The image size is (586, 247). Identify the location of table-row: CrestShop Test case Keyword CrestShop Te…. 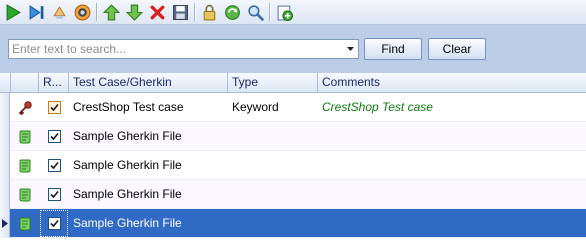
(293, 107).